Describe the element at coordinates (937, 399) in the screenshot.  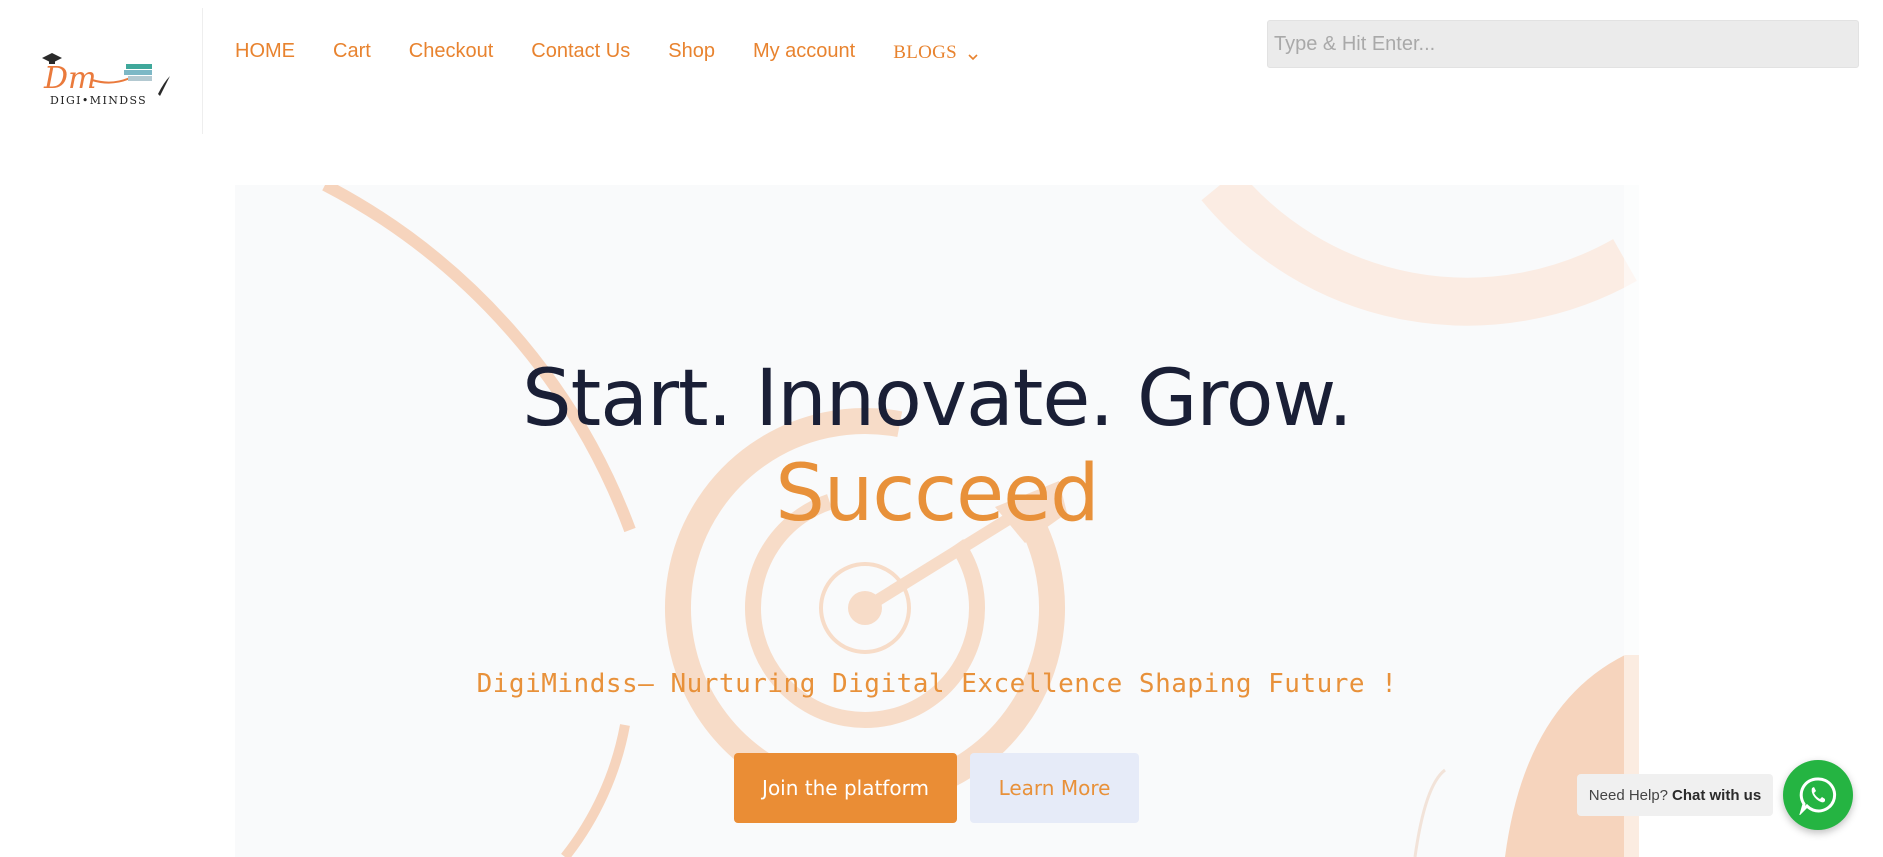
I see `hero-title: Start. Innovate. Grow.` at that location.